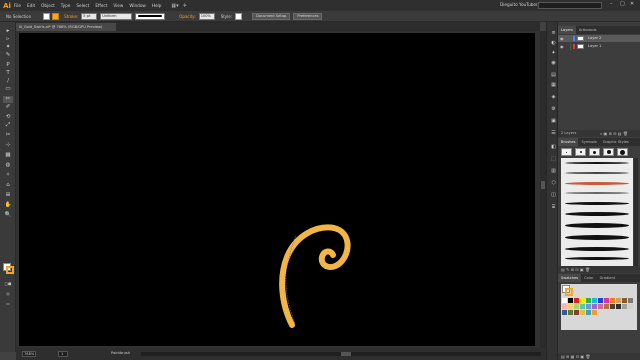 Image resolution: width=640 pixels, height=360 pixels. What do you see at coordinates (568, 142) in the screenshot?
I see `tab-brushes: Brushes` at bounding box center [568, 142].